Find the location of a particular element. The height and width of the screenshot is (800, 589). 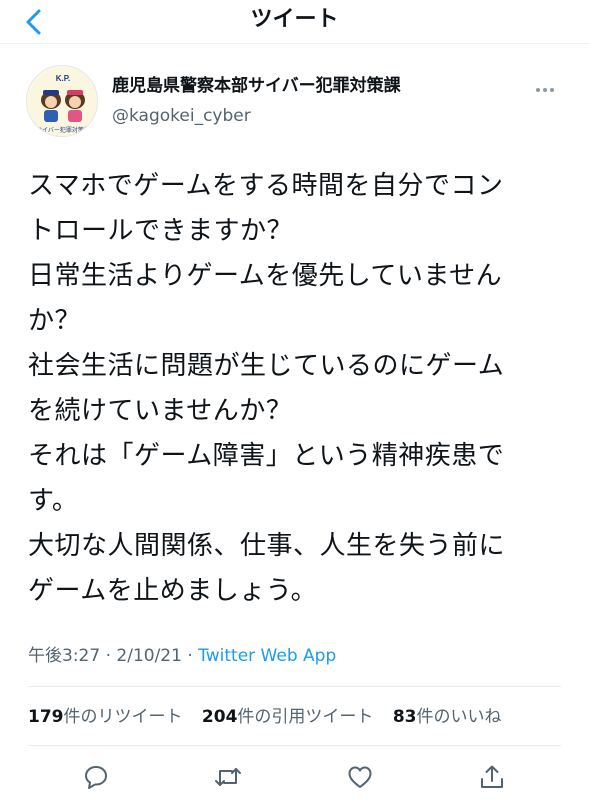

retweet-icon is located at coordinates (228, 777).